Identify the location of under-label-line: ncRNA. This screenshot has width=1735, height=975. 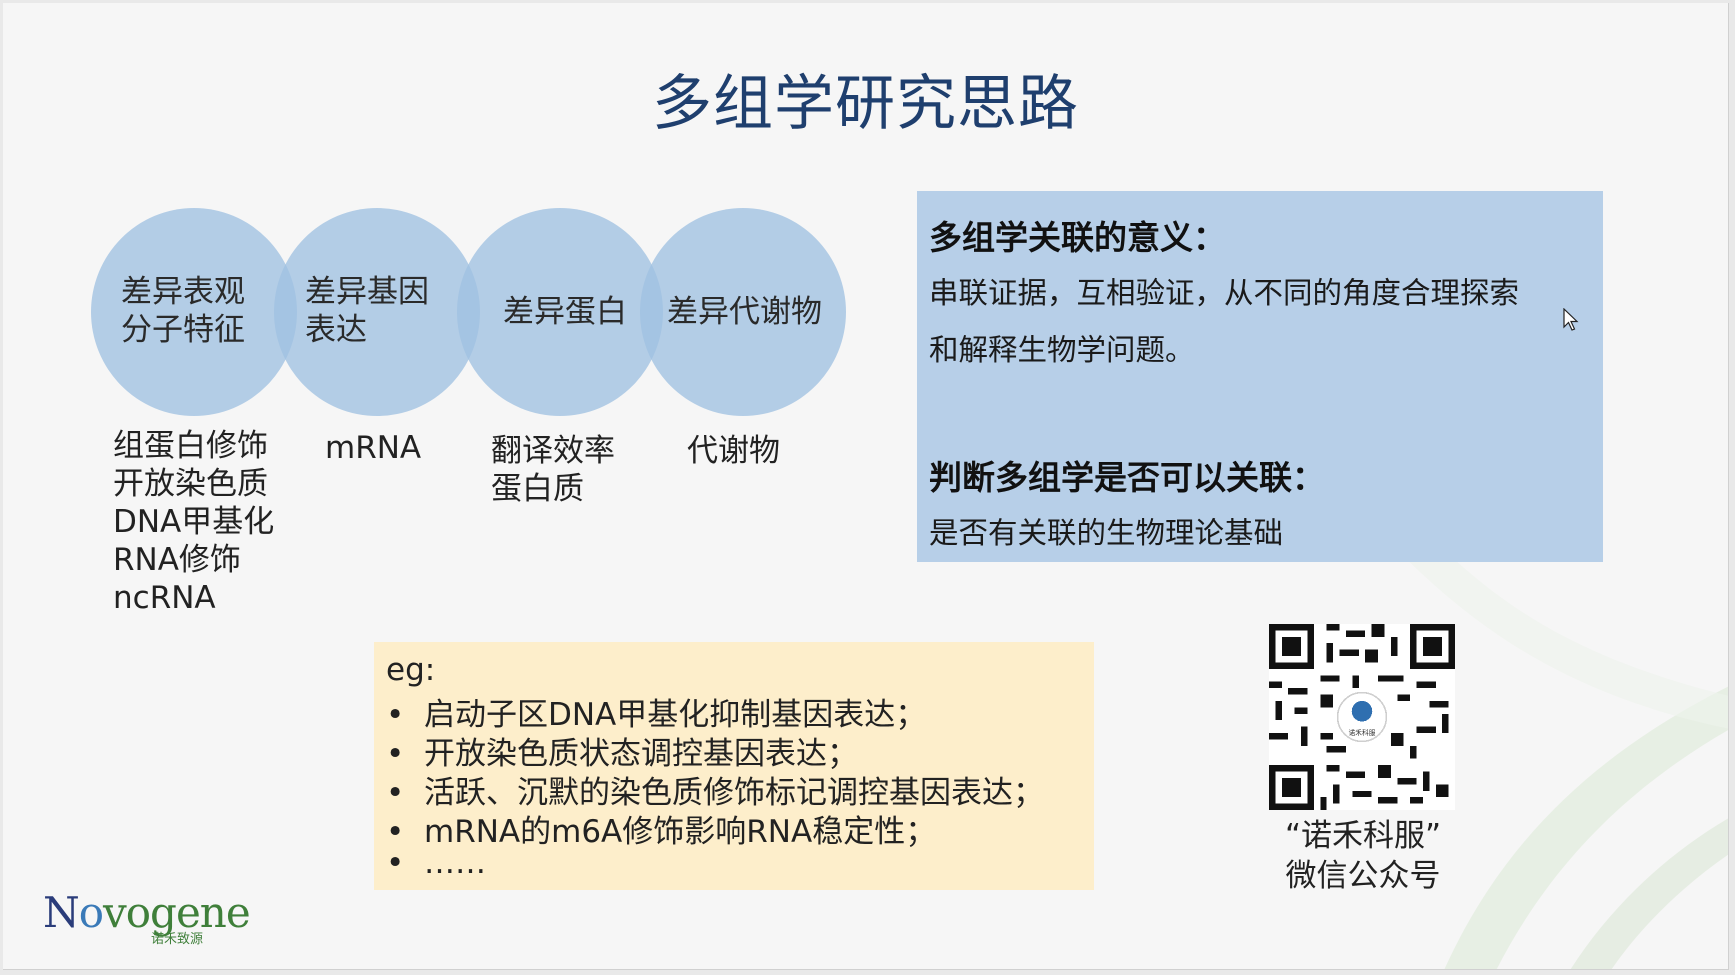
(164, 598).